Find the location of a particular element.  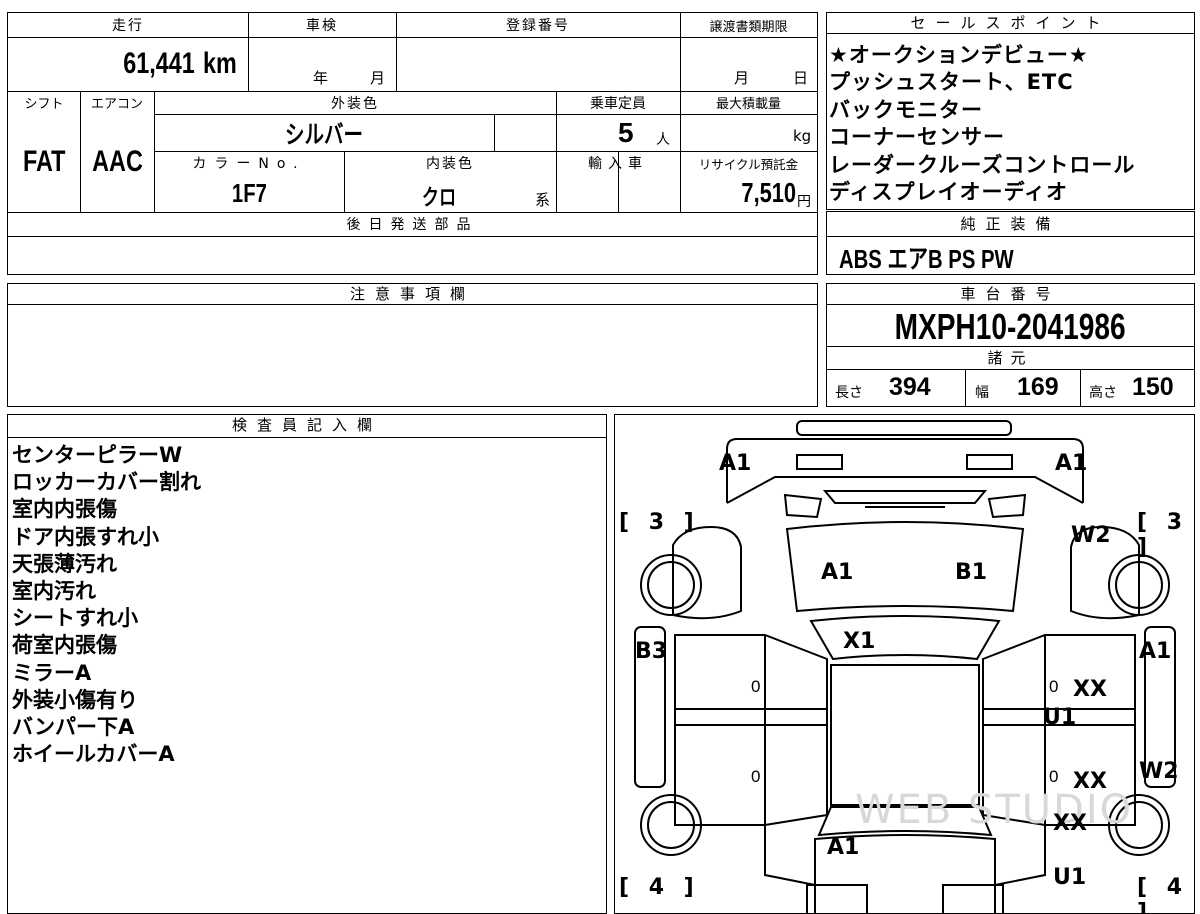

width-value: 169 is located at coordinates (1038, 387).